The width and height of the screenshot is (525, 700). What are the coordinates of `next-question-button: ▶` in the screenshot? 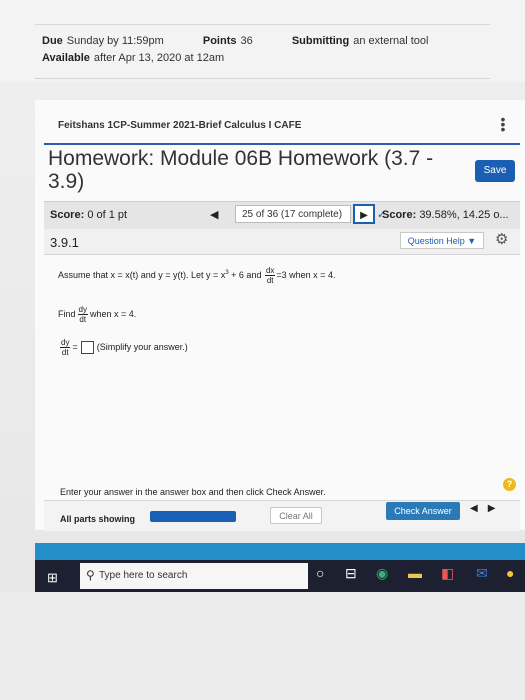 It's located at (364, 214).